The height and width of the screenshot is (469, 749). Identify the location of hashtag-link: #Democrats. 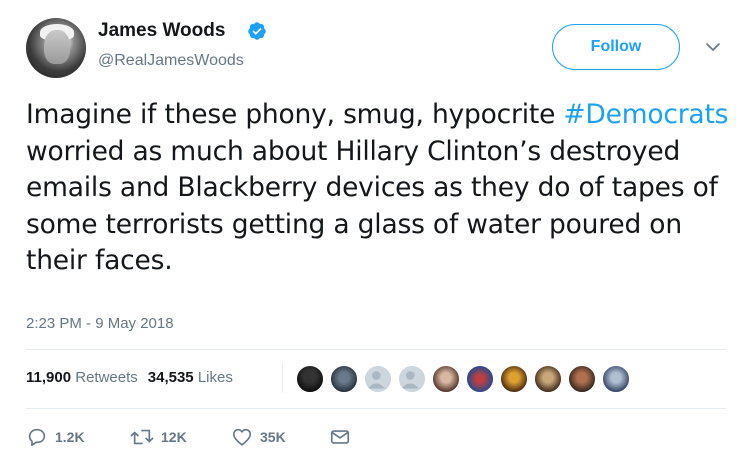
(645, 114).